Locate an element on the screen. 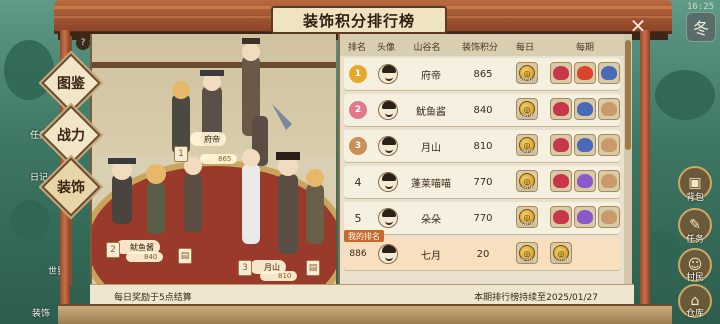  bag-label: 背包 is located at coordinates (694, 198).